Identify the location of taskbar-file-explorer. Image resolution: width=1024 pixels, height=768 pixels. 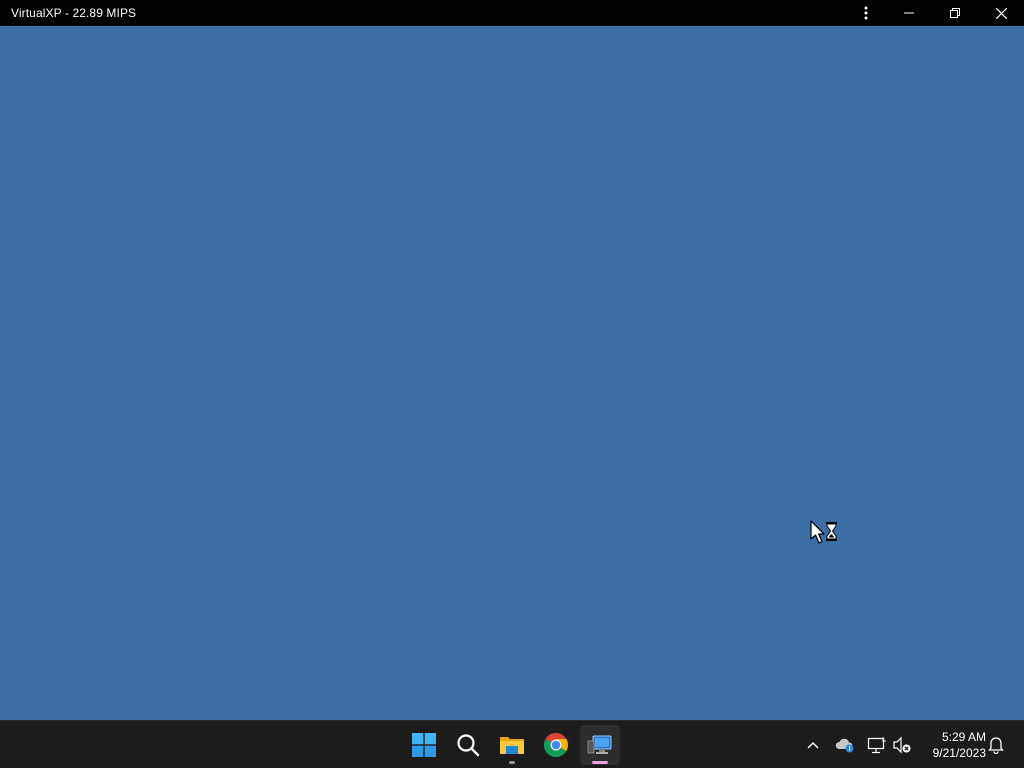
(512, 745).